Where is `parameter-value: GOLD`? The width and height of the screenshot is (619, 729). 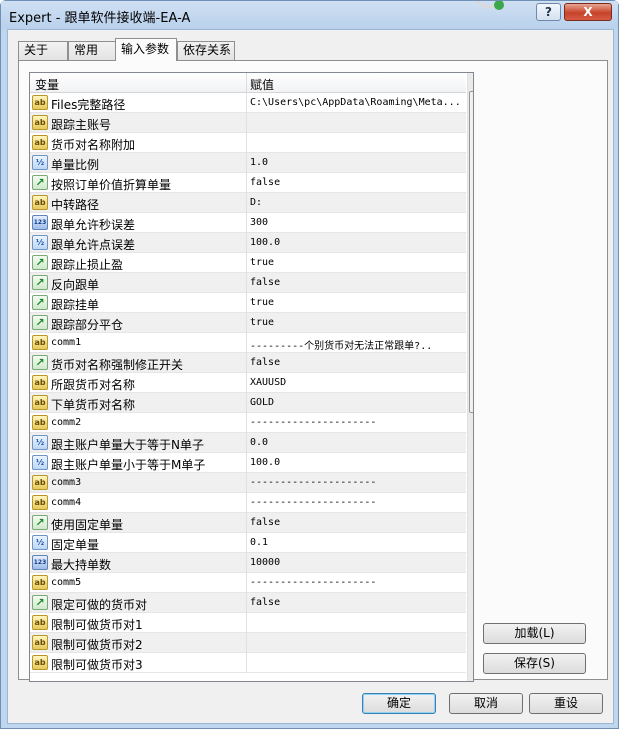 parameter-value: GOLD is located at coordinates (357, 402).